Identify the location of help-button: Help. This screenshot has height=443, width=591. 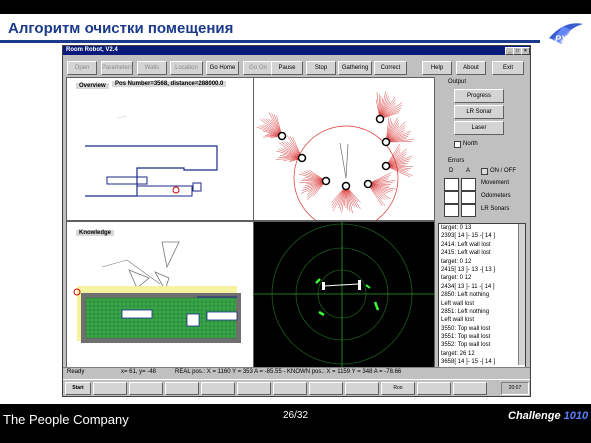
(437, 68).